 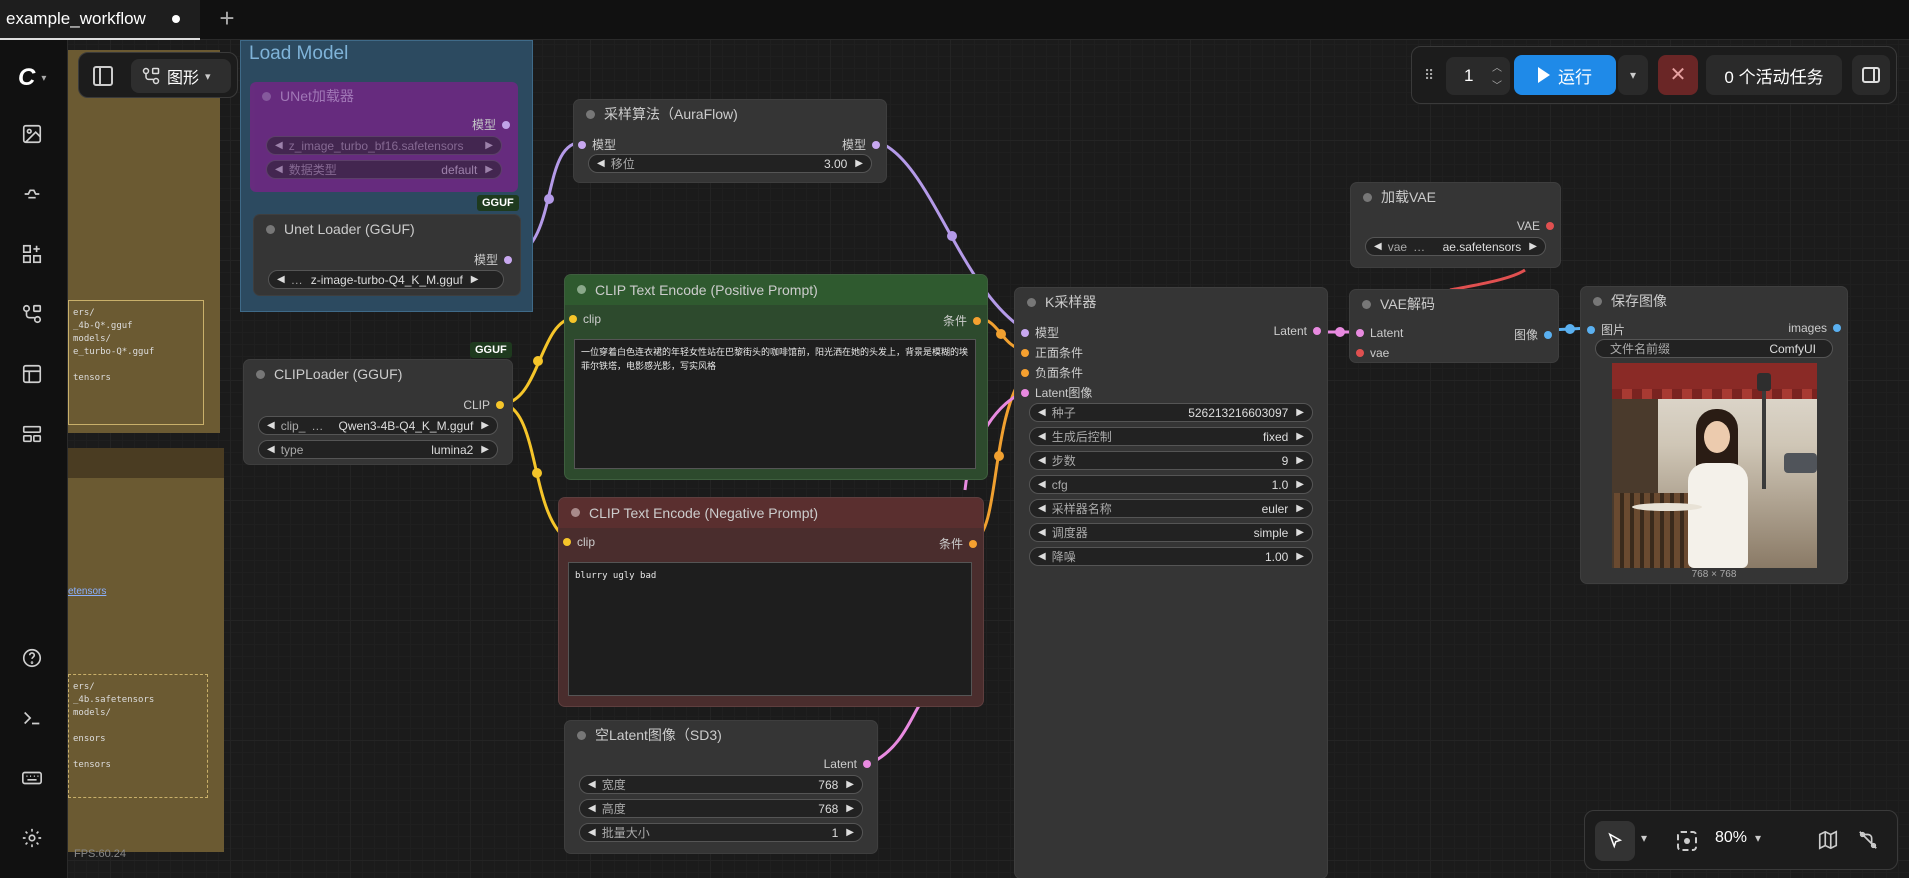 What do you see at coordinates (476, 405) in the screenshot?
I see `output-label: CLIP` at bounding box center [476, 405].